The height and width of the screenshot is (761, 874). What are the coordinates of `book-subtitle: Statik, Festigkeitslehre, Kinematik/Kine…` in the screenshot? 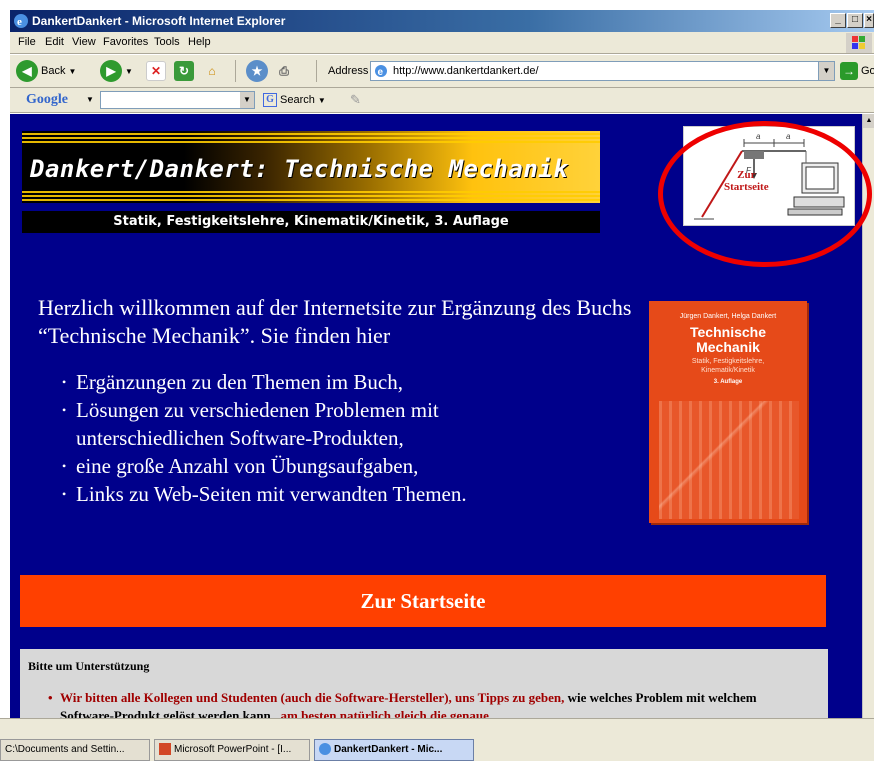 It's located at (728, 366).